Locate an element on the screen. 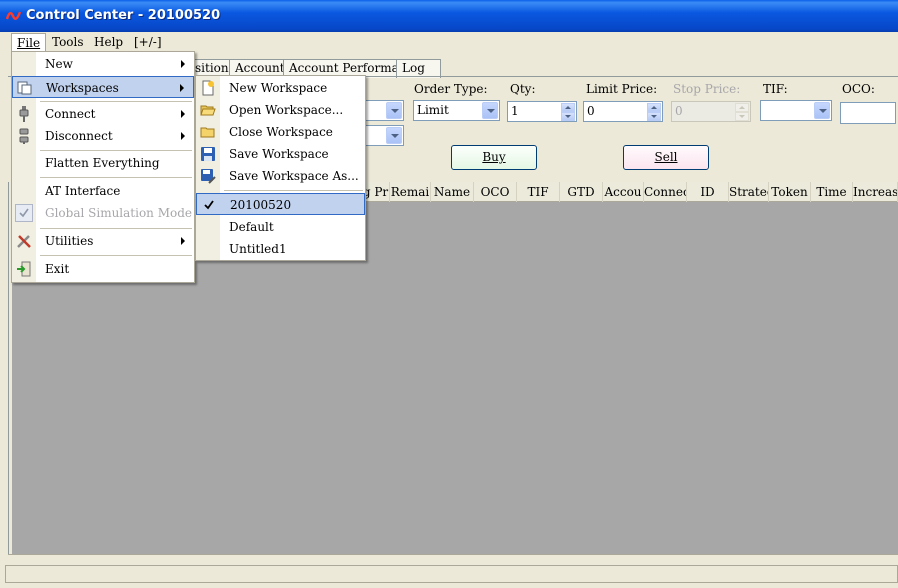 Image resolution: width=898 pixels, height=588 pixels. menu-tools: Tools is located at coordinates (68, 42).